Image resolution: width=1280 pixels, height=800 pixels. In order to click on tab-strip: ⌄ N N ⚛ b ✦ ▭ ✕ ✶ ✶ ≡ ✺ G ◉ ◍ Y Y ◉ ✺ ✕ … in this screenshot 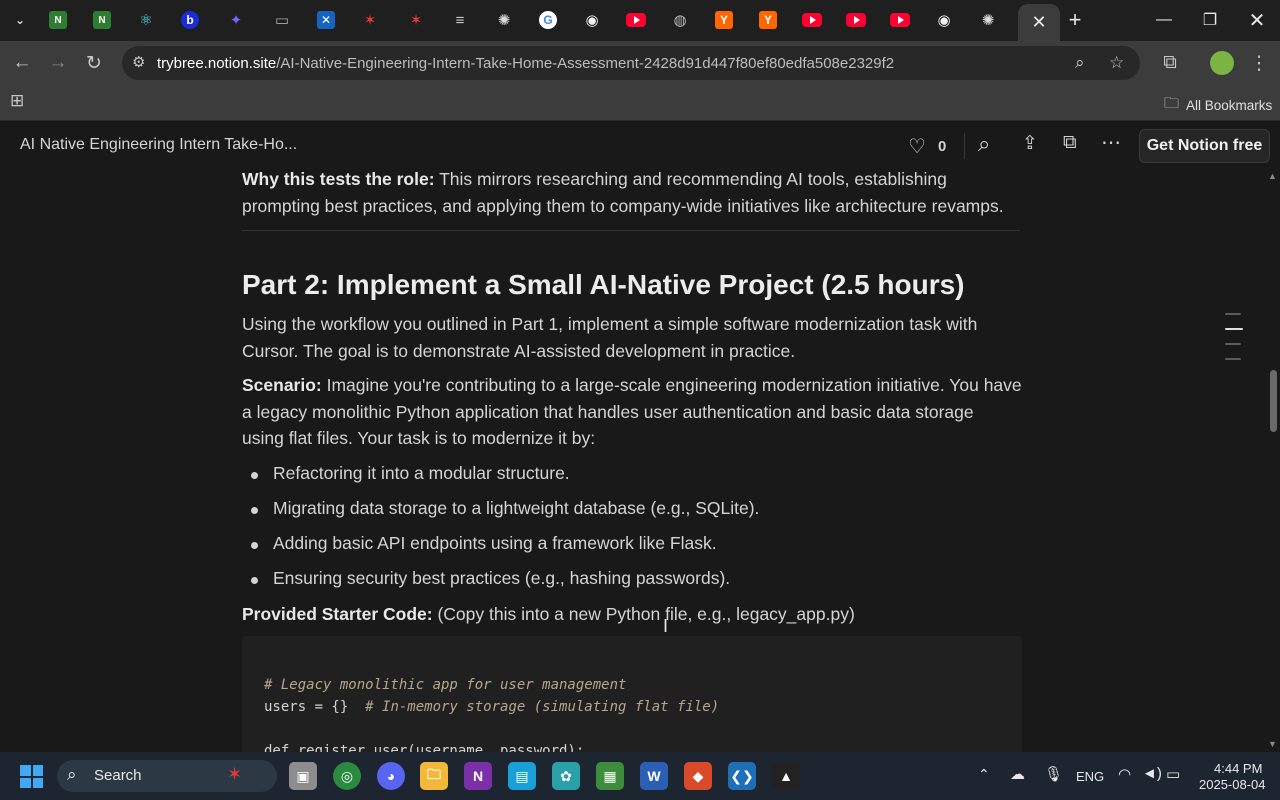, I will do `click(640, 20)`.